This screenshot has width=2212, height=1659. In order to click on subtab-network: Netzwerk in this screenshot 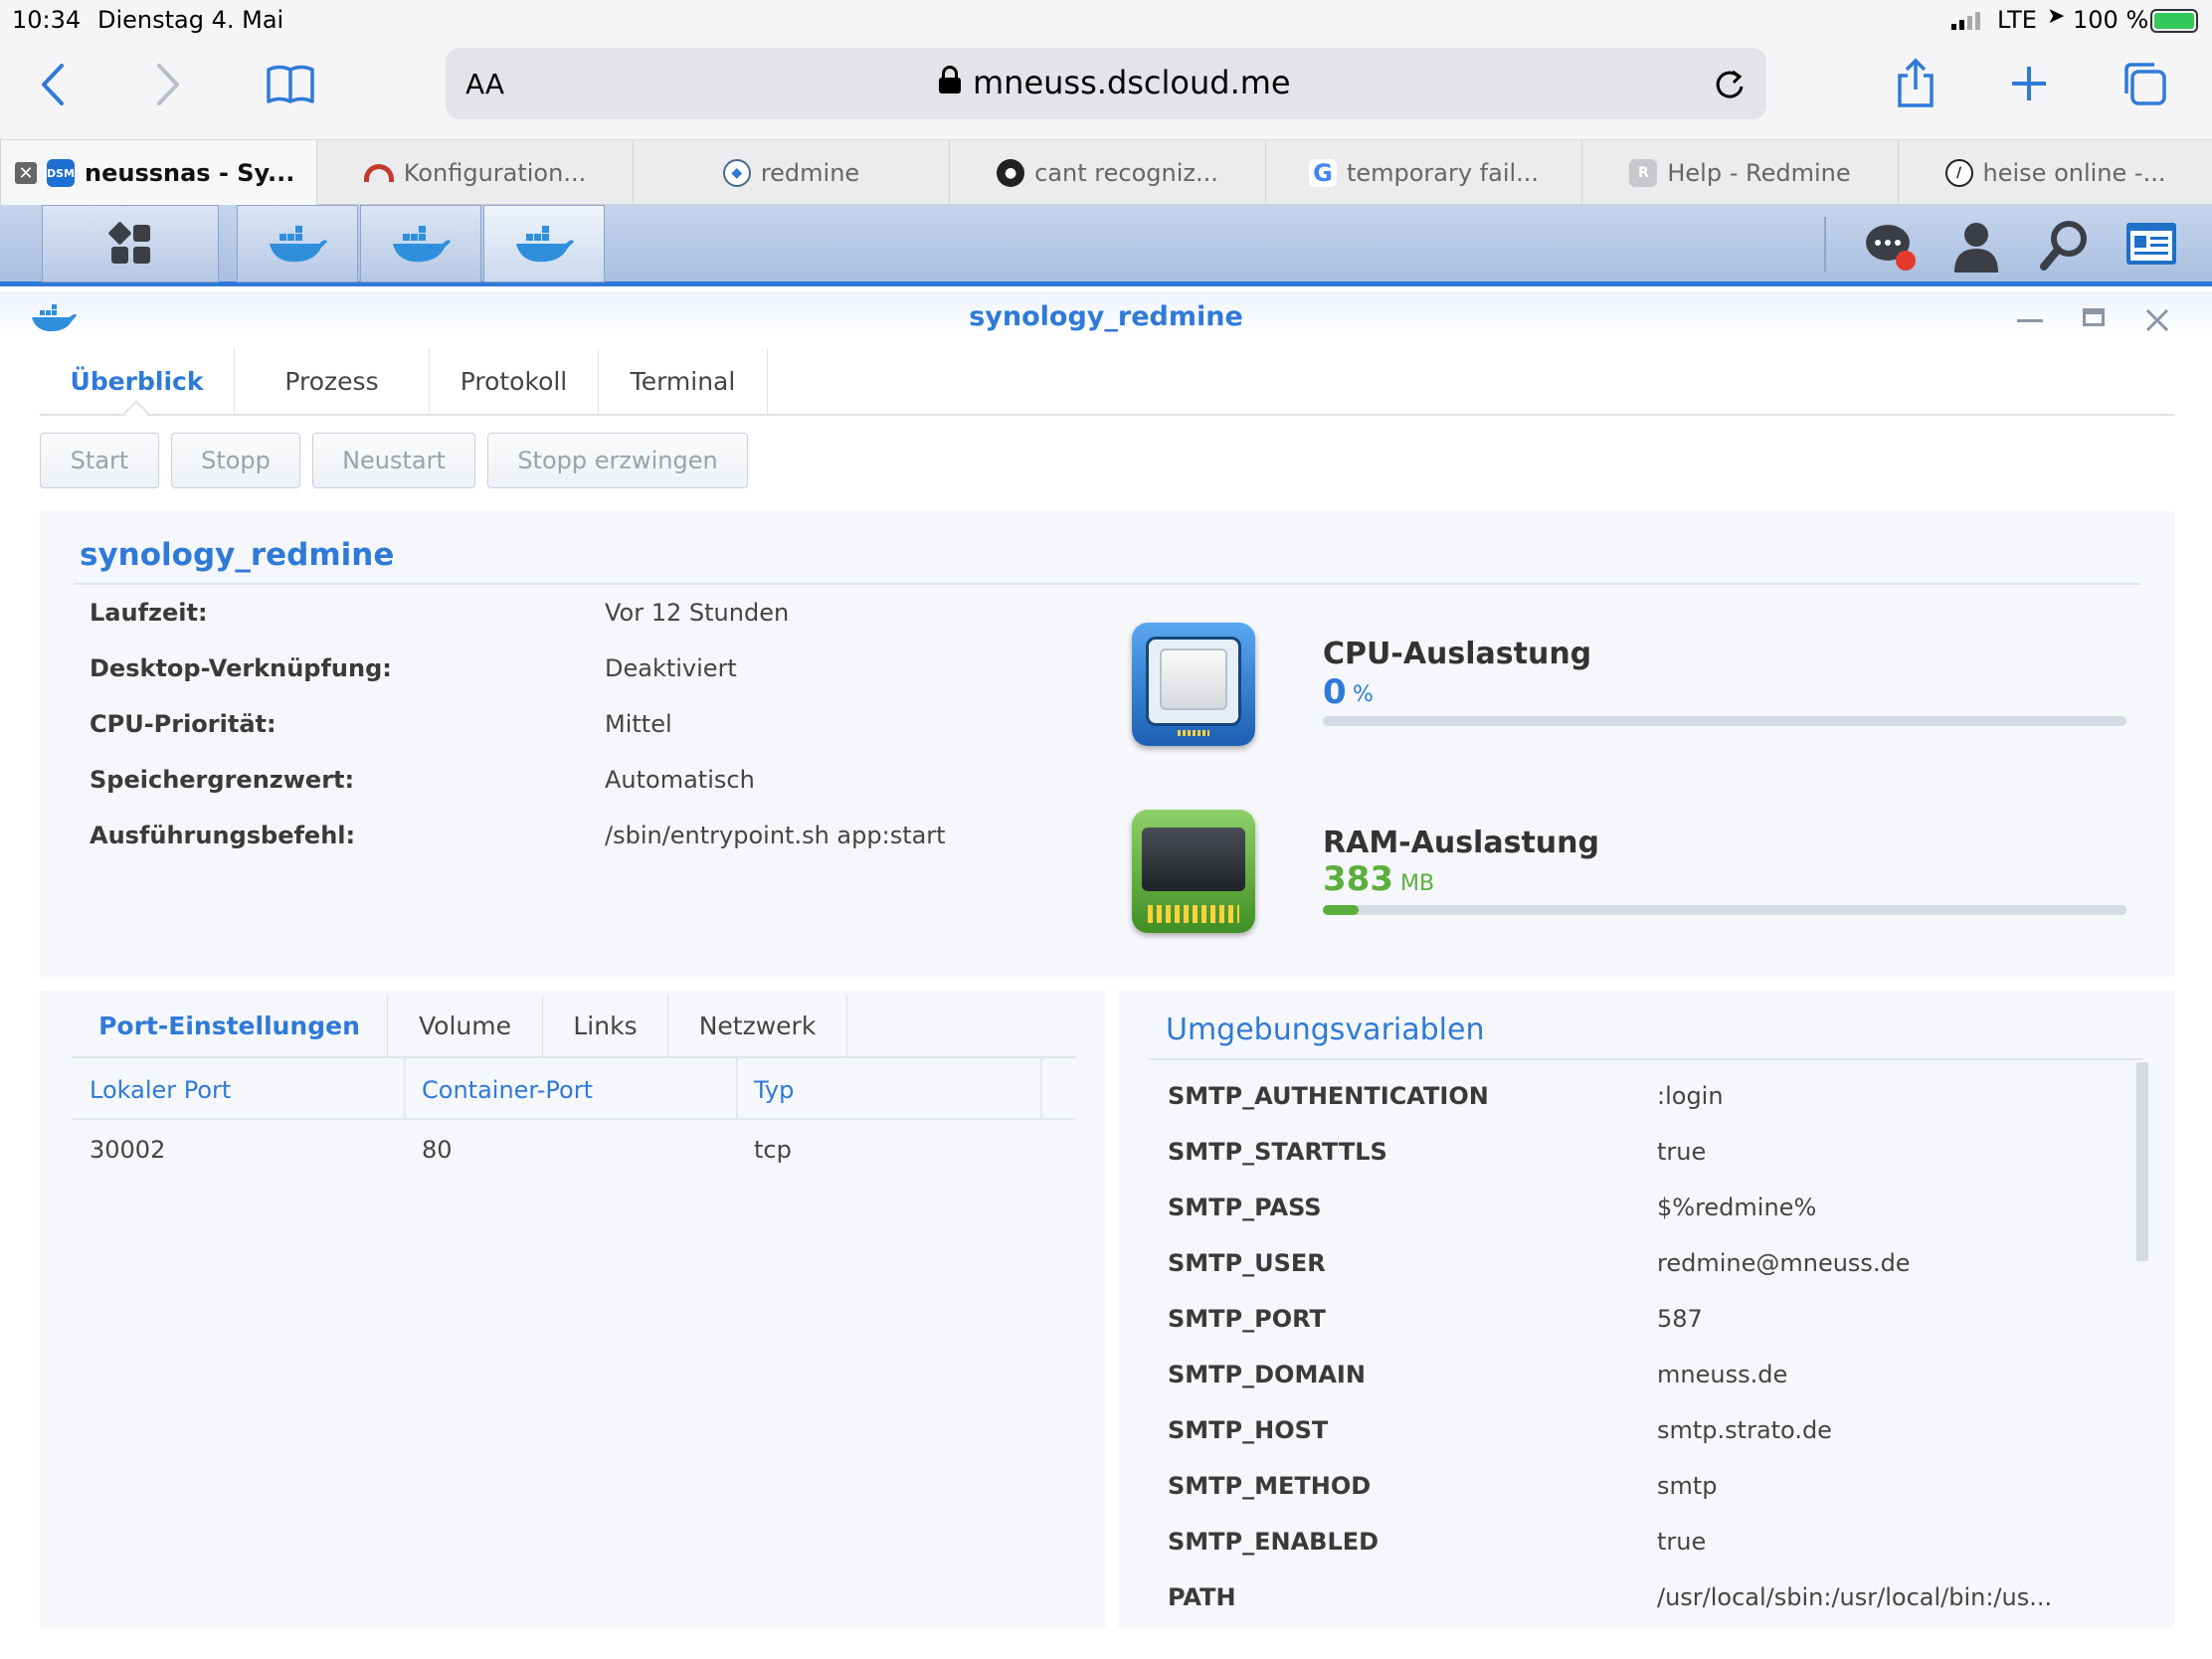, I will do `click(757, 1025)`.